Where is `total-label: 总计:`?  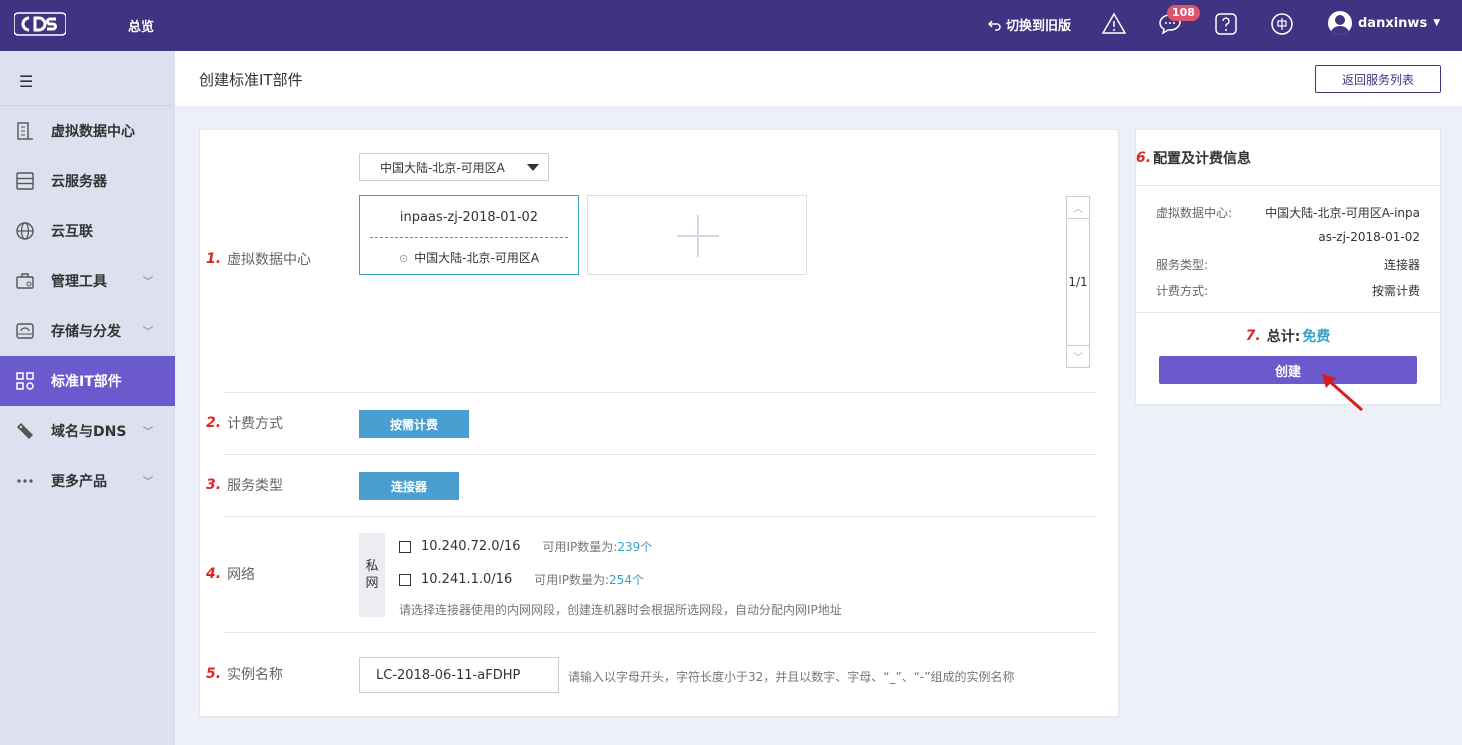
total-label: 总计: is located at coordinates (1283, 337).